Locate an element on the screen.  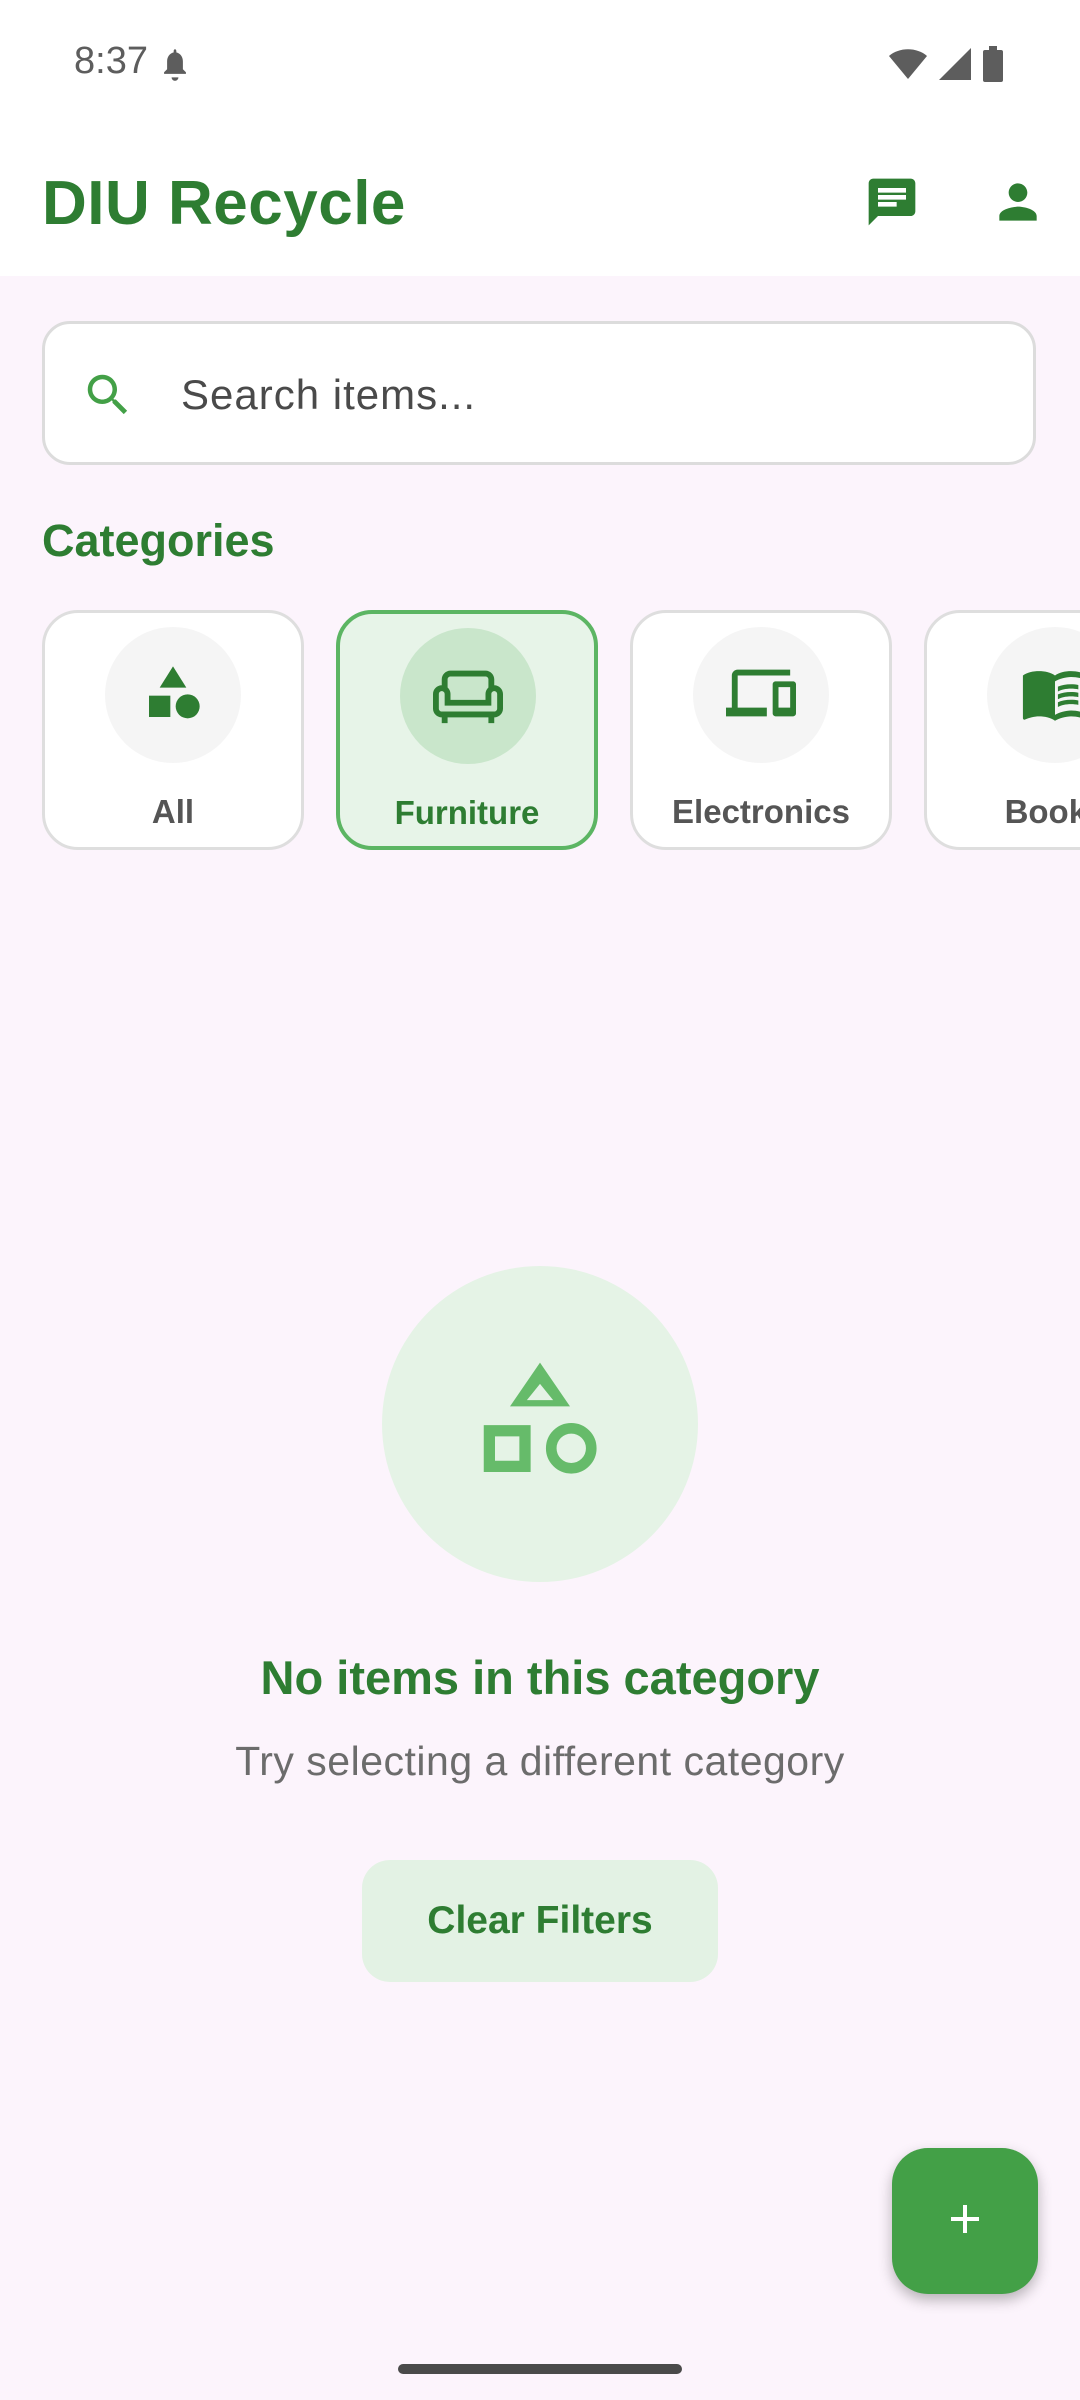
search-bar is located at coordinates (539, 393).